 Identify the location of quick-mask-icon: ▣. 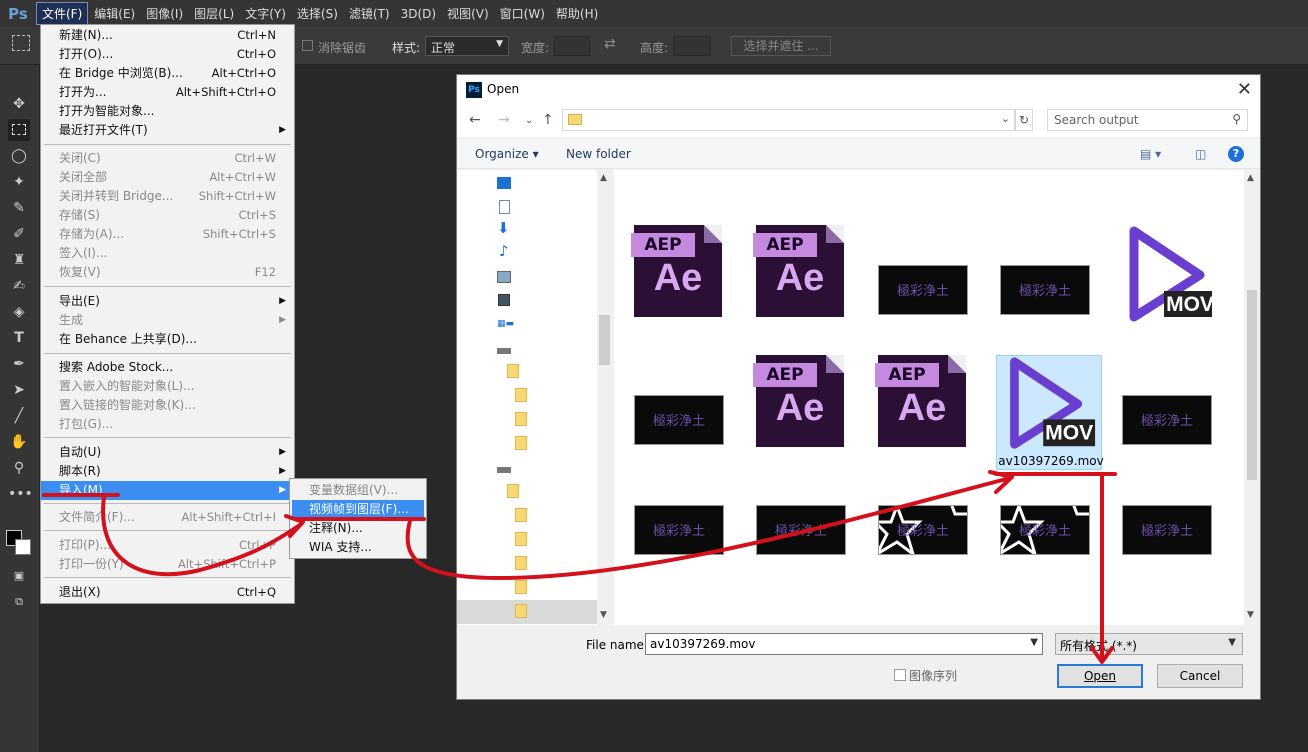
(19, 576).